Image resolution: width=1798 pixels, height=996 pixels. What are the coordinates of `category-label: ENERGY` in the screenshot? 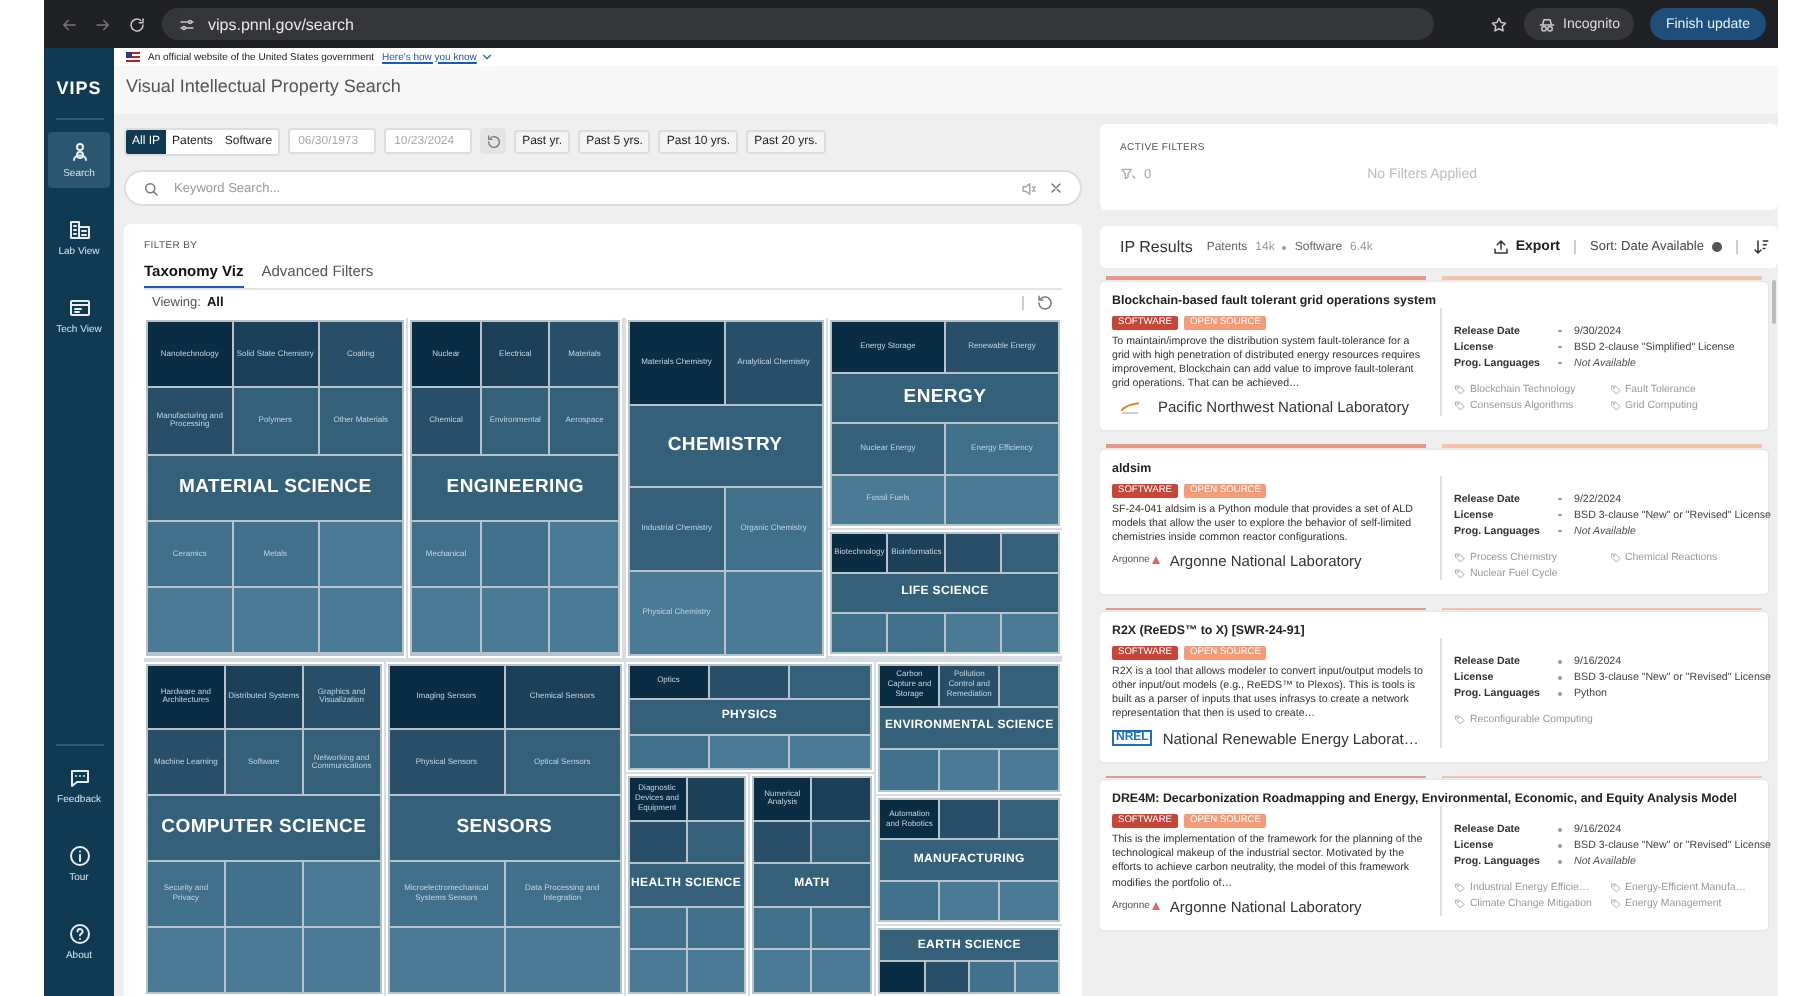 It's located at (944, 398).